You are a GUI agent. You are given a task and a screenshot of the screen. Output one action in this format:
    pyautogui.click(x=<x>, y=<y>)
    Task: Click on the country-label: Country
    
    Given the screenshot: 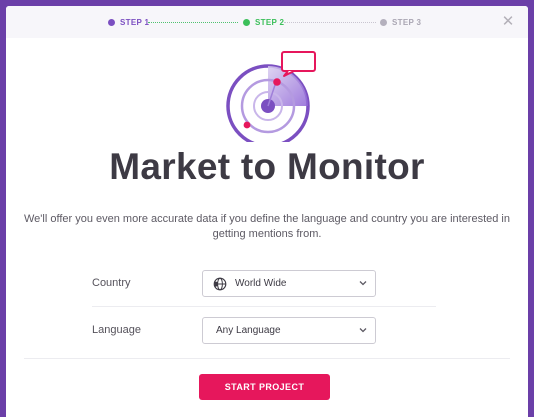 What is the action you would take?
    pyautogui.click(x=111, y=283)
    